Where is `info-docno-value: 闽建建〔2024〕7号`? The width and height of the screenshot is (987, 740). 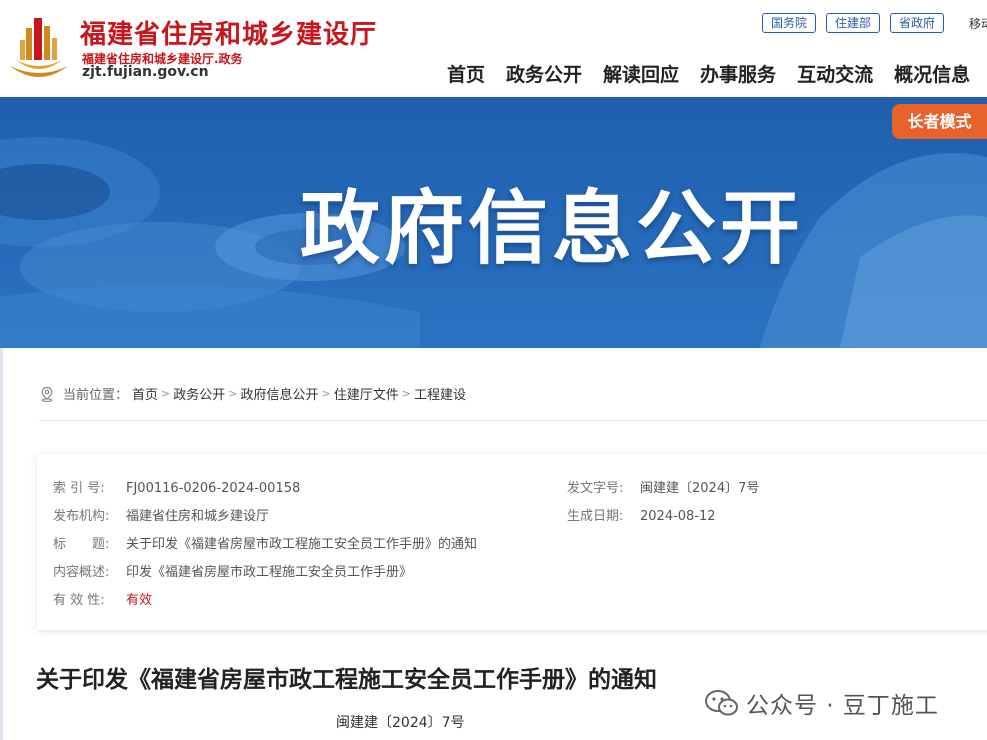
info-docno-value: 闽建建〔2024〕7号 is located at coordinates (700, 488).